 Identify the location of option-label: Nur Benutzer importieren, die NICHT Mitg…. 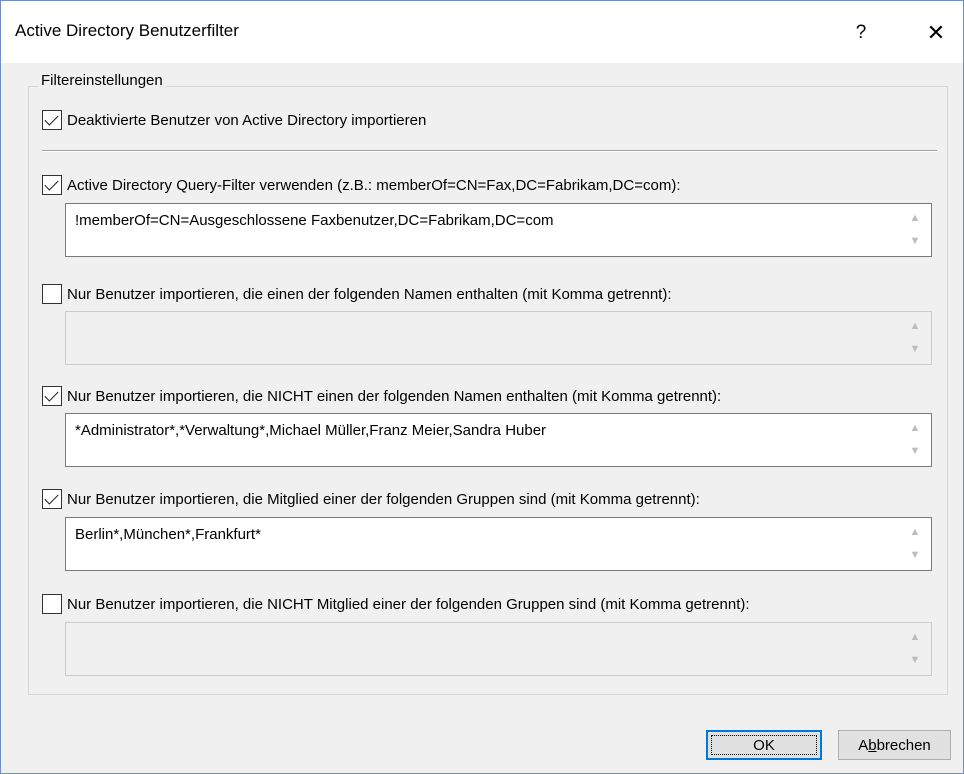
(408, 604).